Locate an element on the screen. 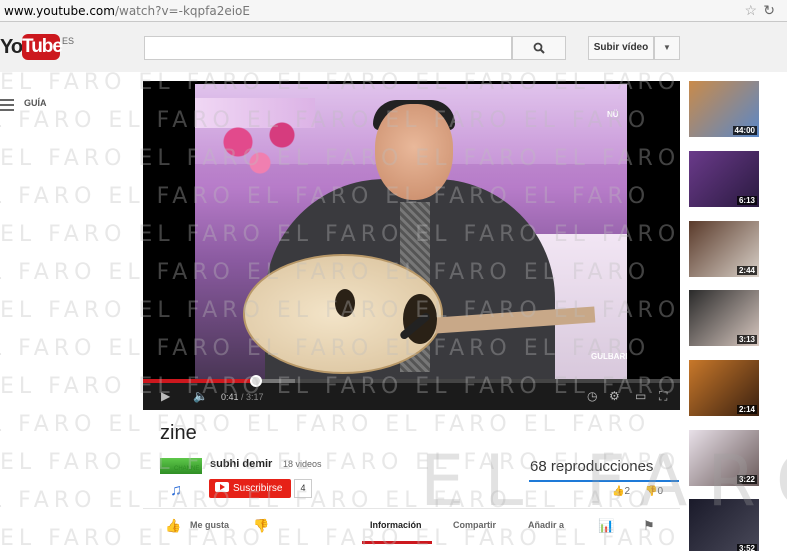 This screenshot has width=787, height=551. dislike-icon: 👎 is located at coordinates (261, 526).